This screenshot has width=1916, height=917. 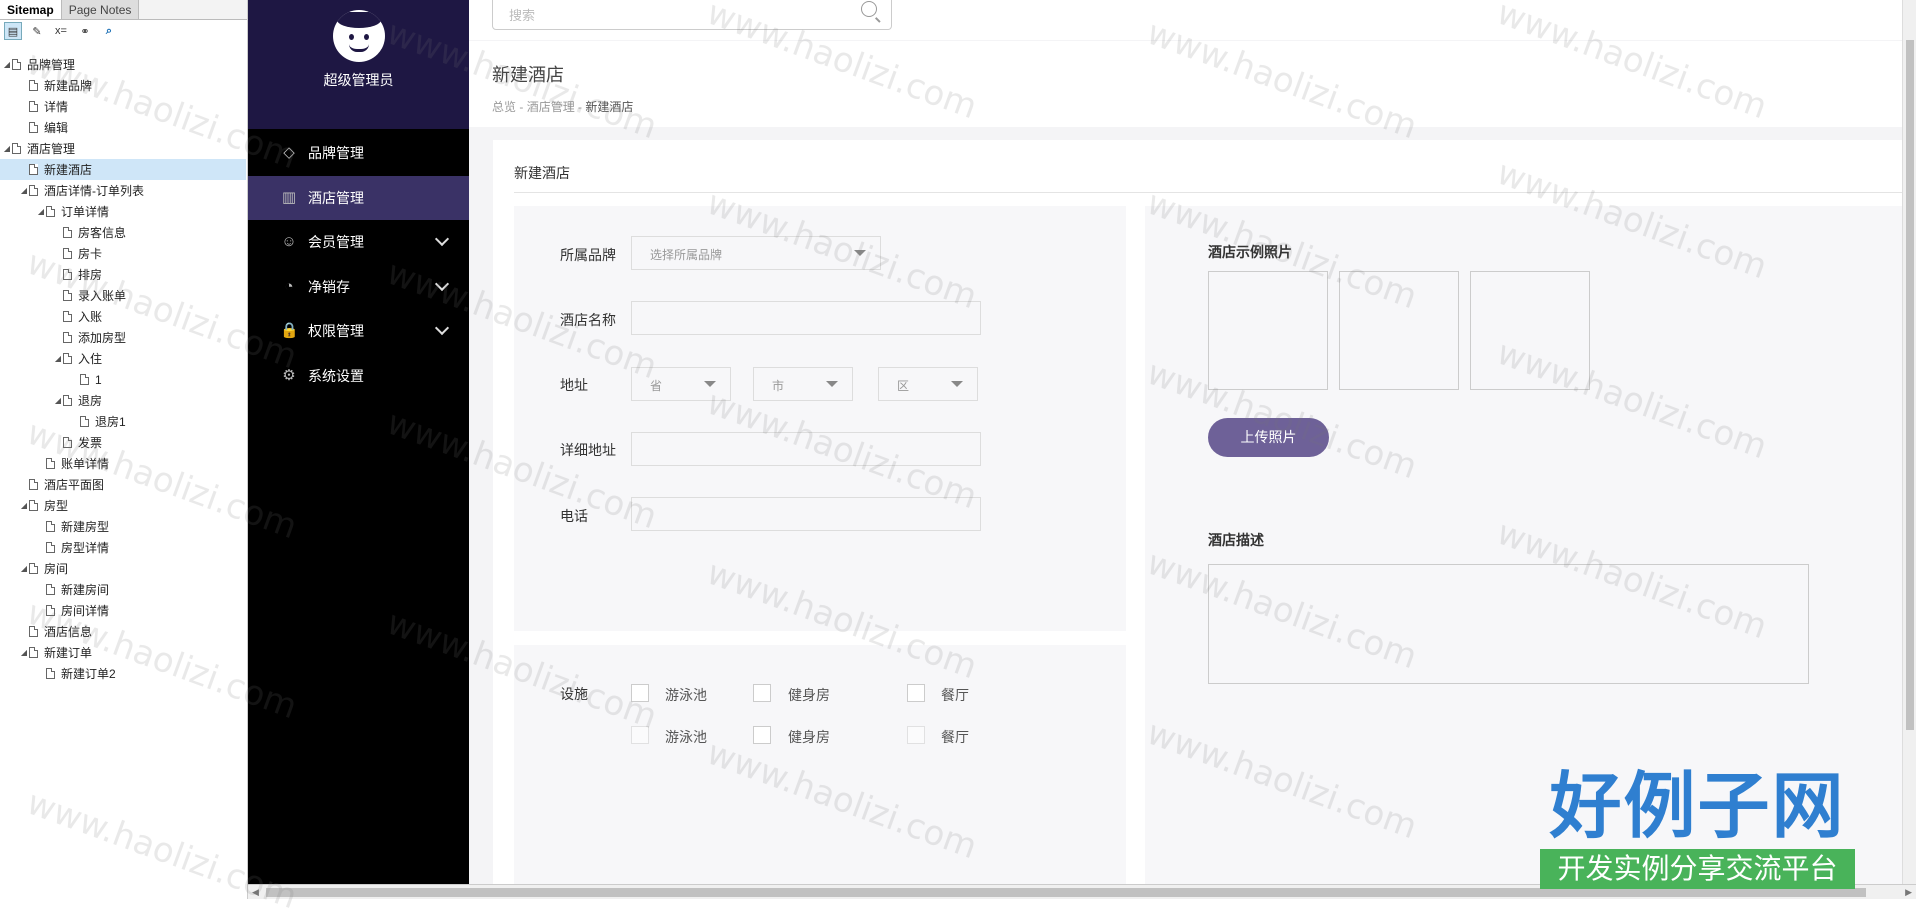 What do you see at coordinates (869, 9) in the screenshot?
I see `search-icon` at bounding box center [869, 9].